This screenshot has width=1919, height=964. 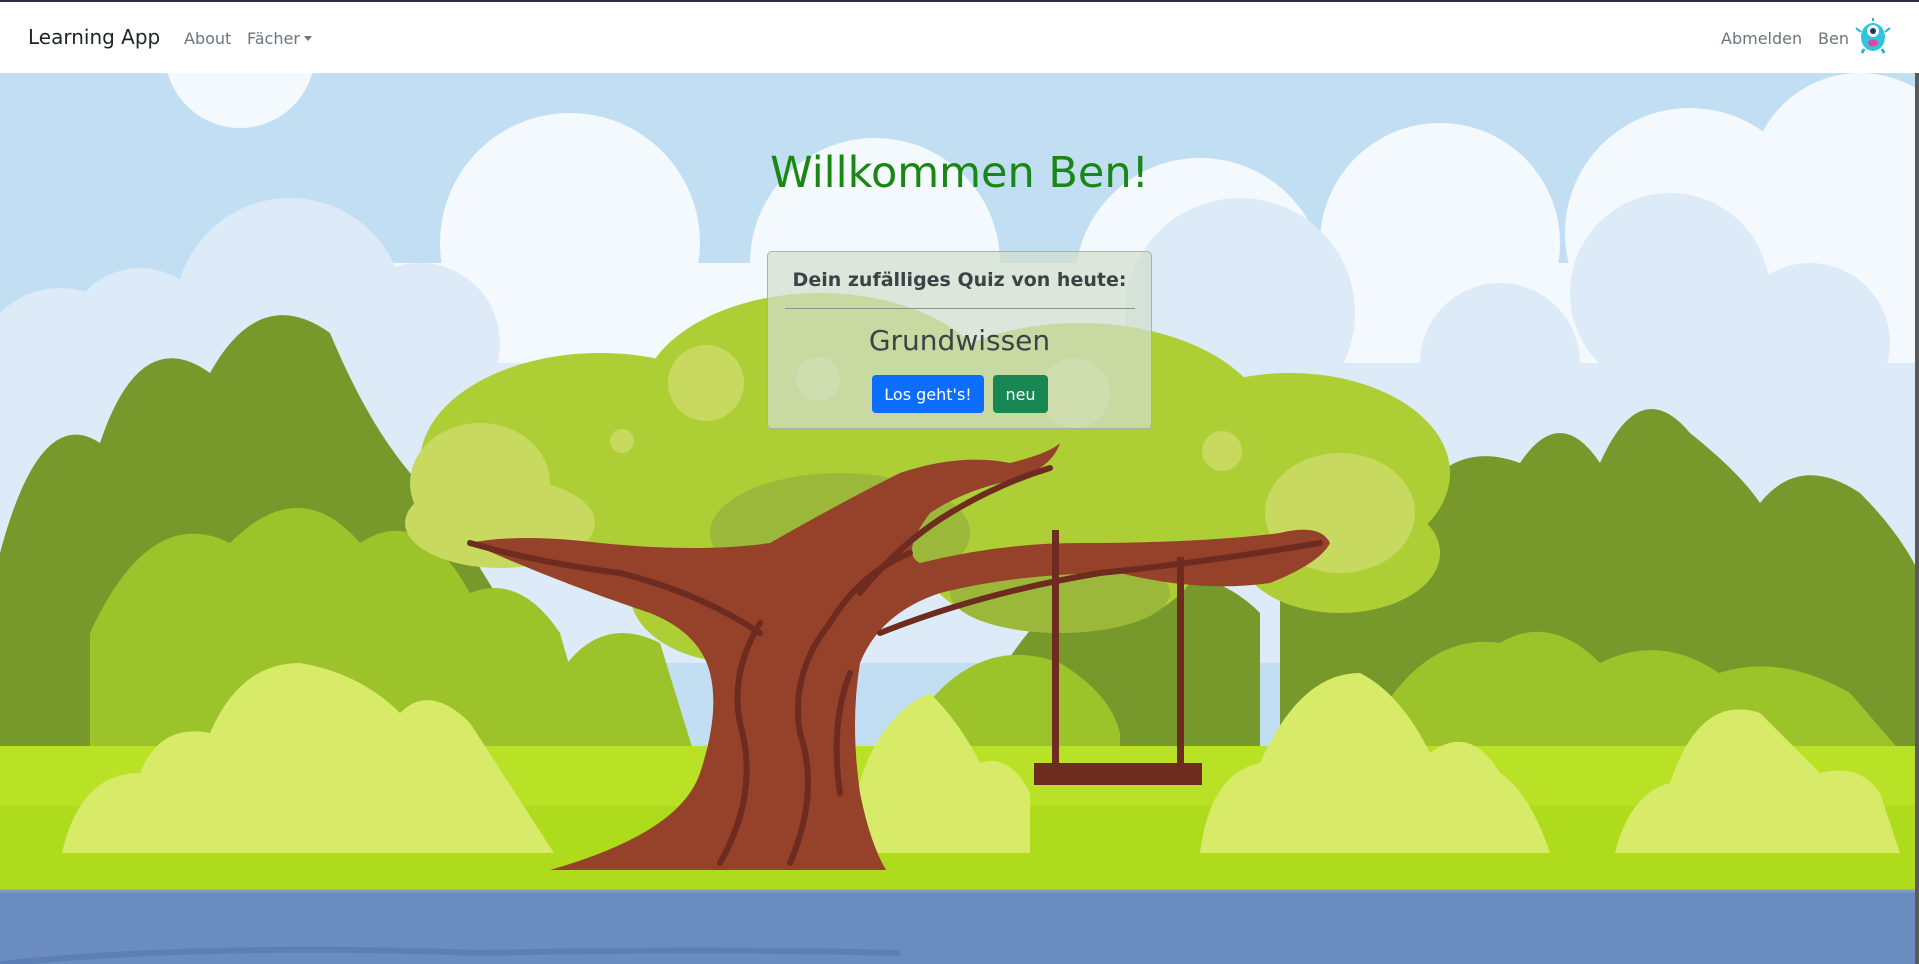 I want to click on scrollbar, so click(x=1917, y=518).